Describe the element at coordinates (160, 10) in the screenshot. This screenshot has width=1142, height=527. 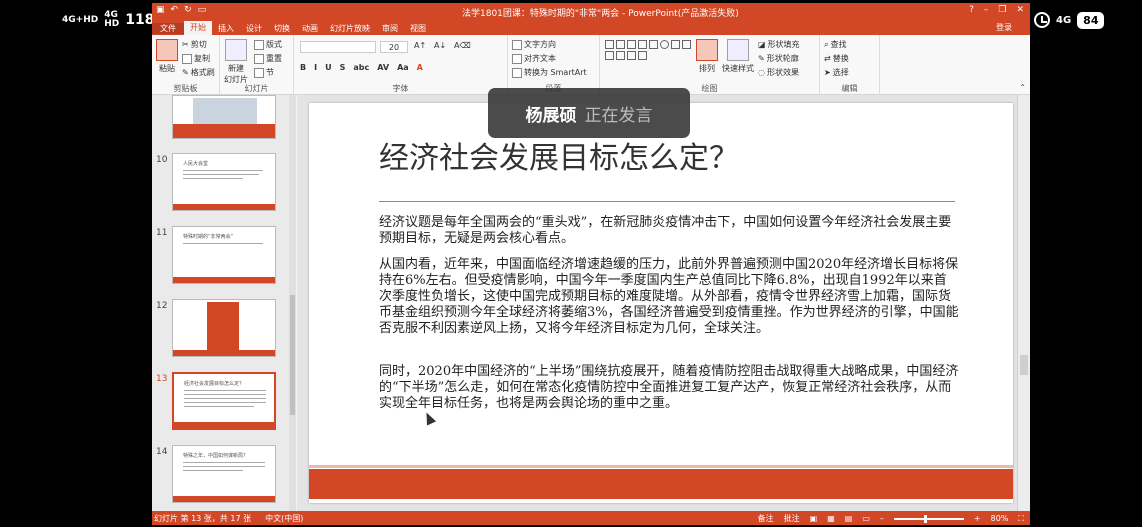
I see `save-icon: ▣` at that location.